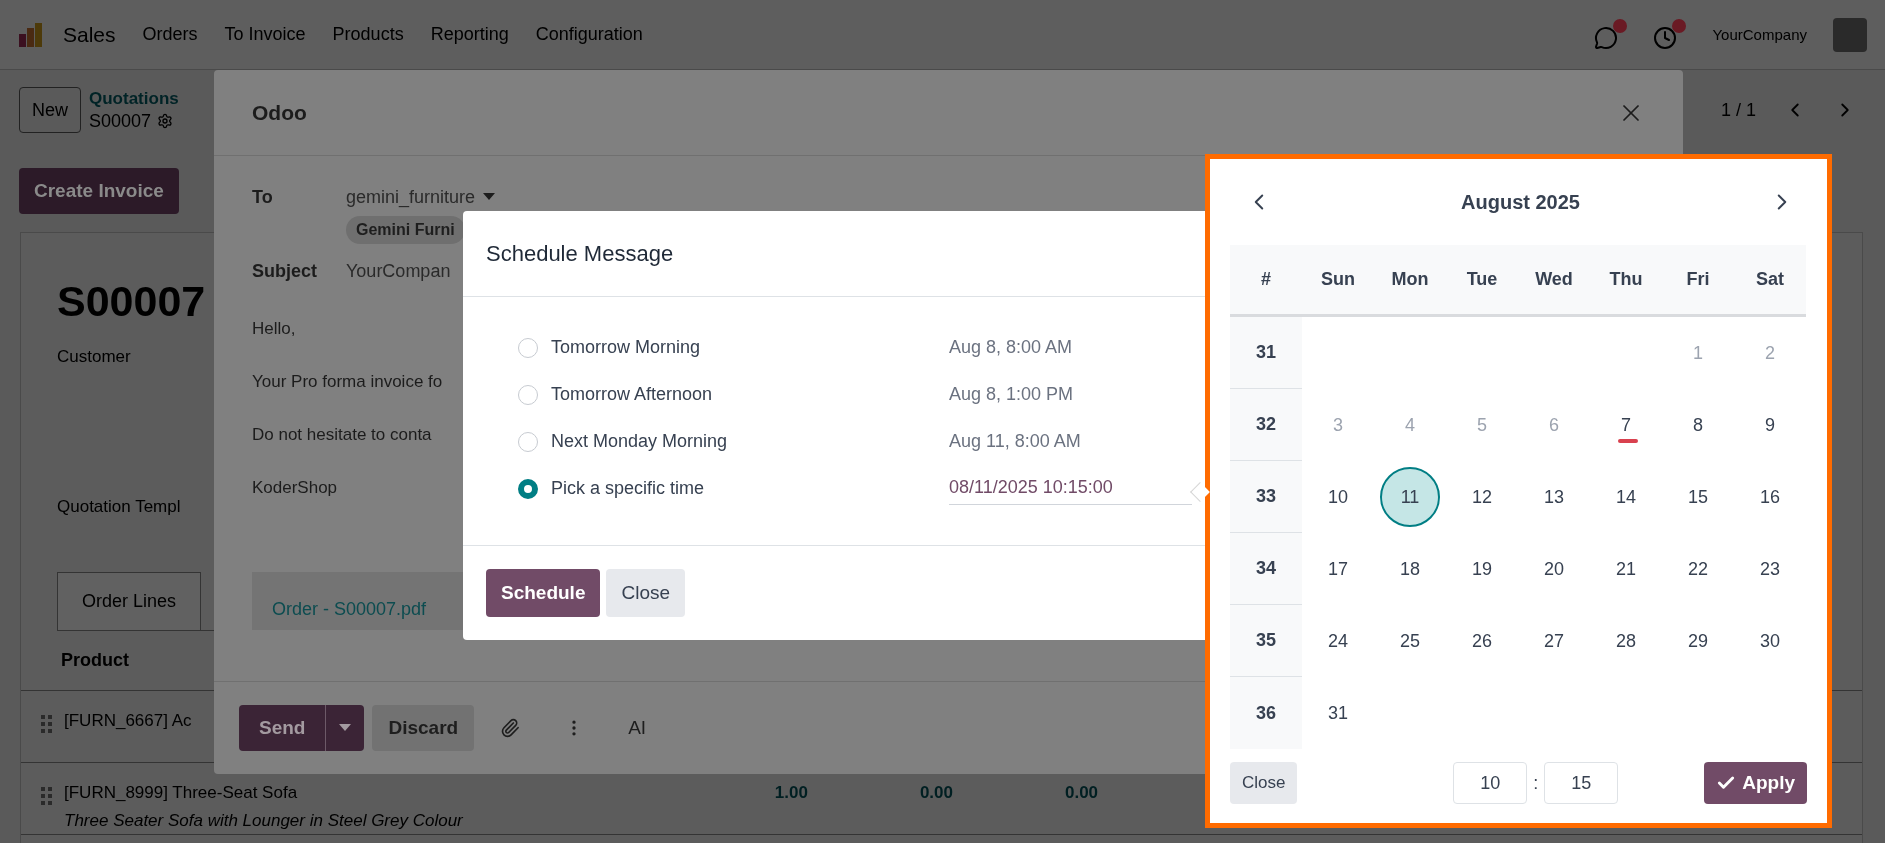 The image size is (1885, 843). I want to click on calendar-day: 20, so click(1554, 569).